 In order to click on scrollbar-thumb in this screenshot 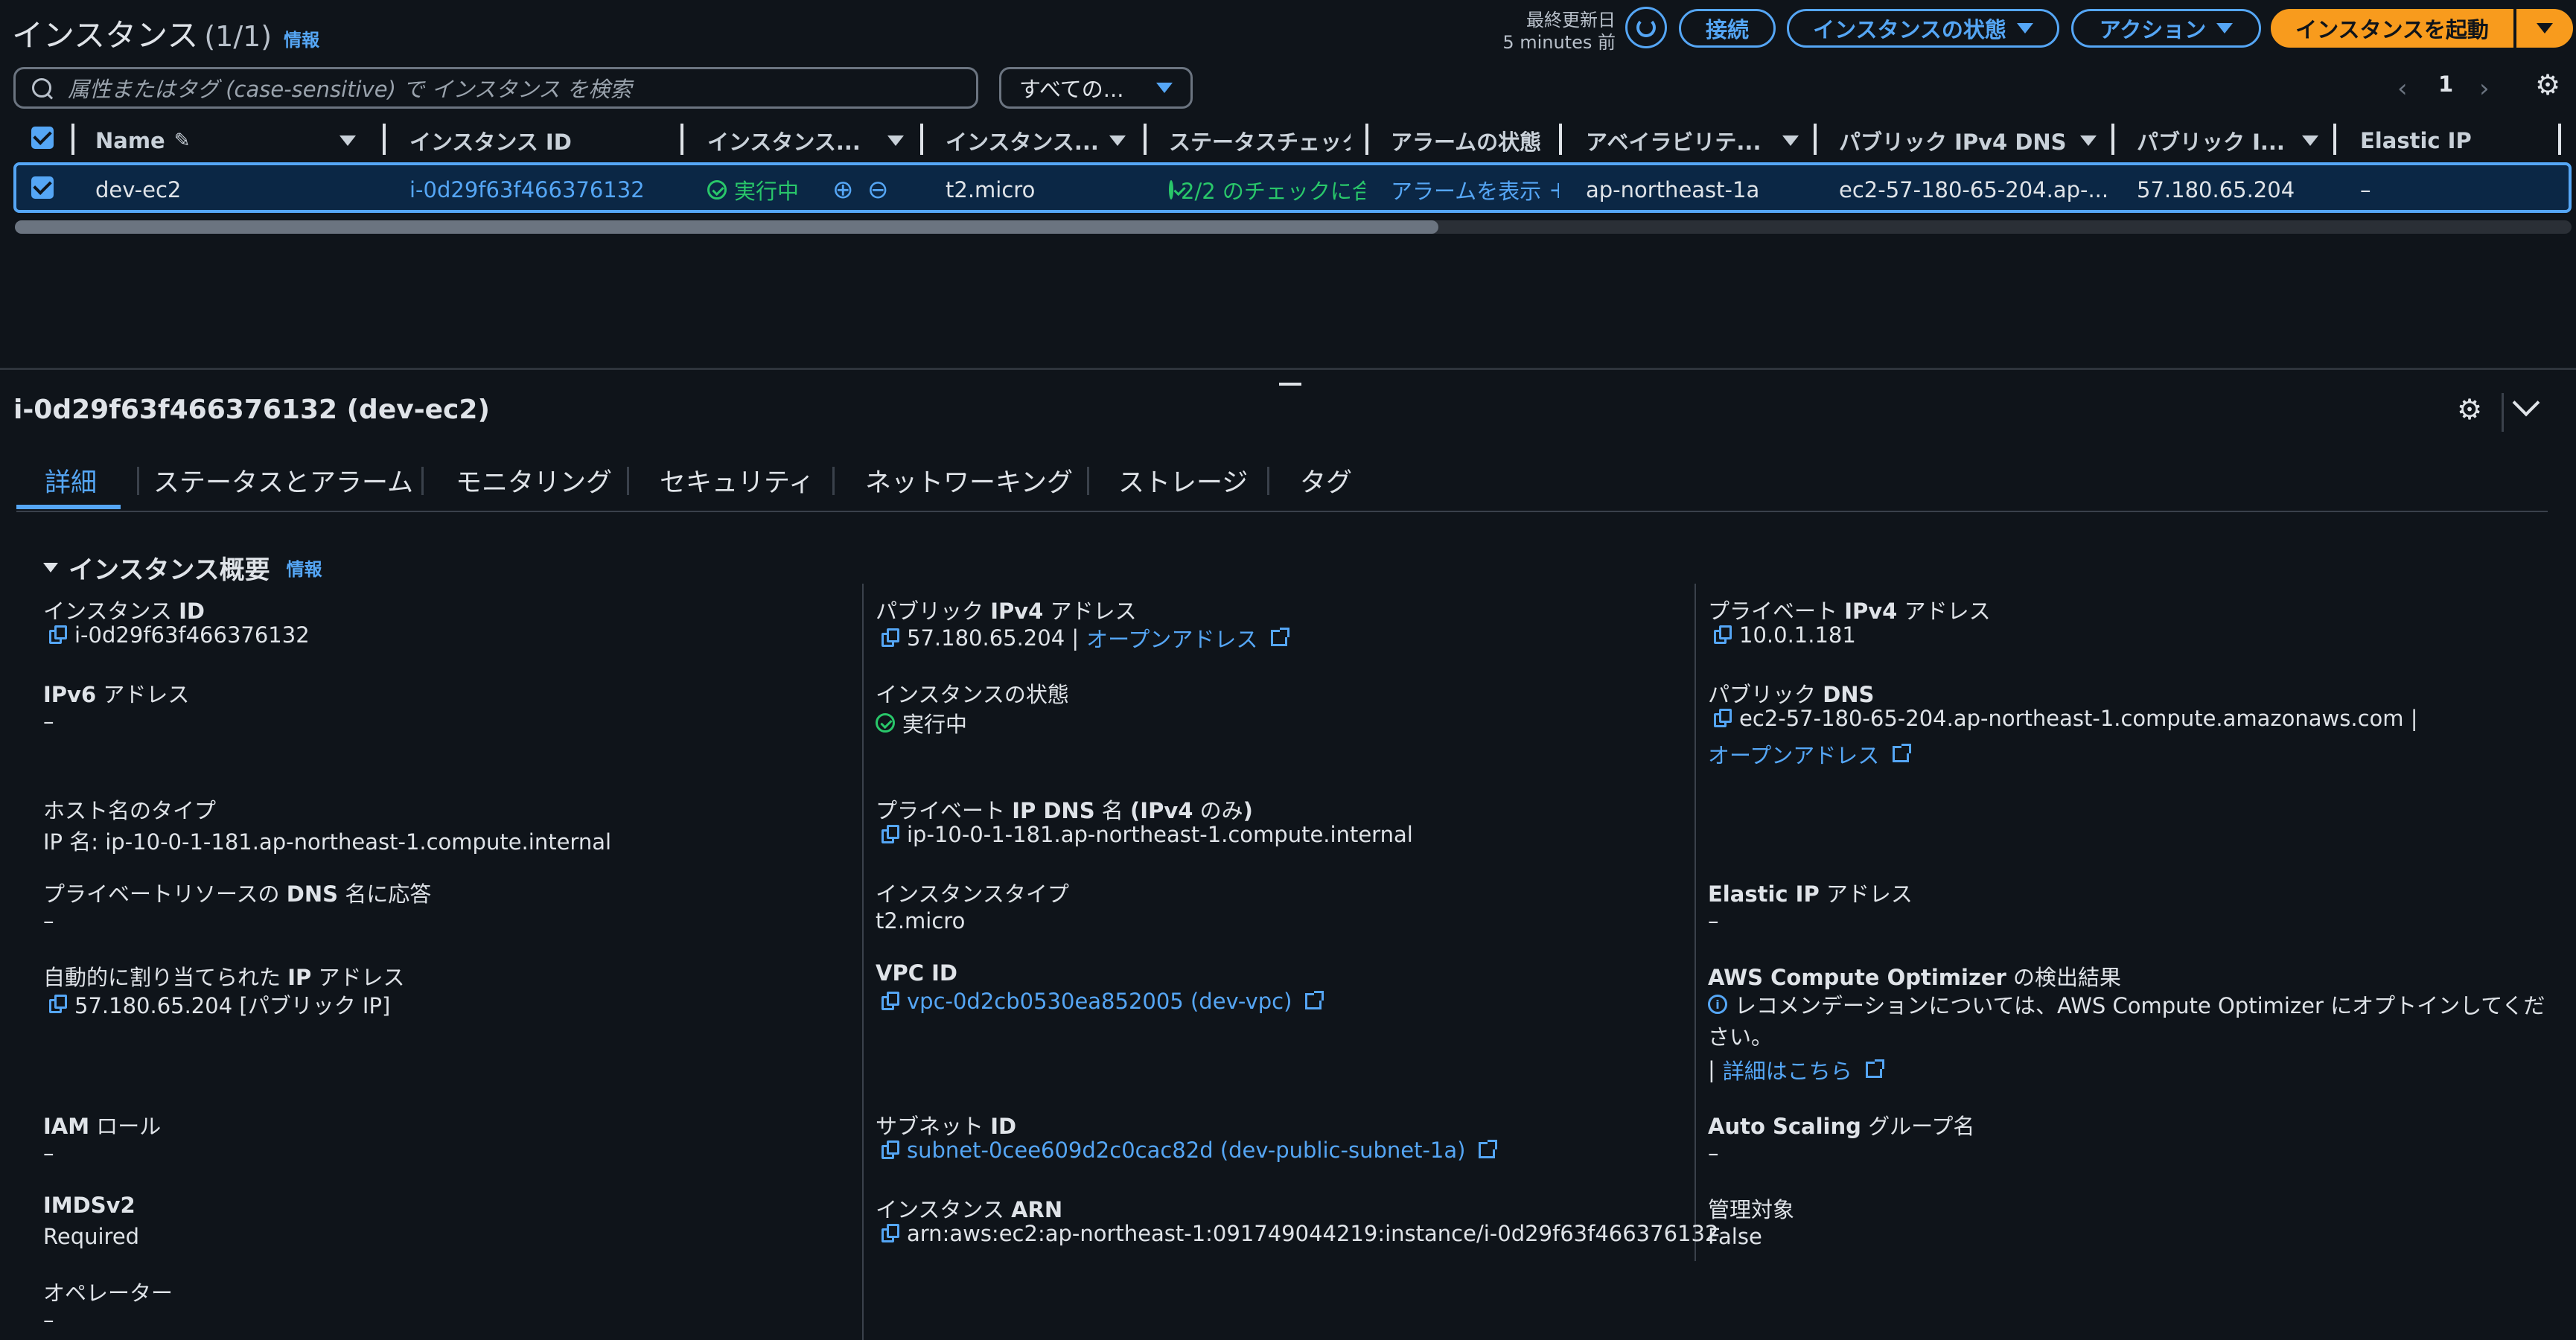, I will do `click(726, 227)`.